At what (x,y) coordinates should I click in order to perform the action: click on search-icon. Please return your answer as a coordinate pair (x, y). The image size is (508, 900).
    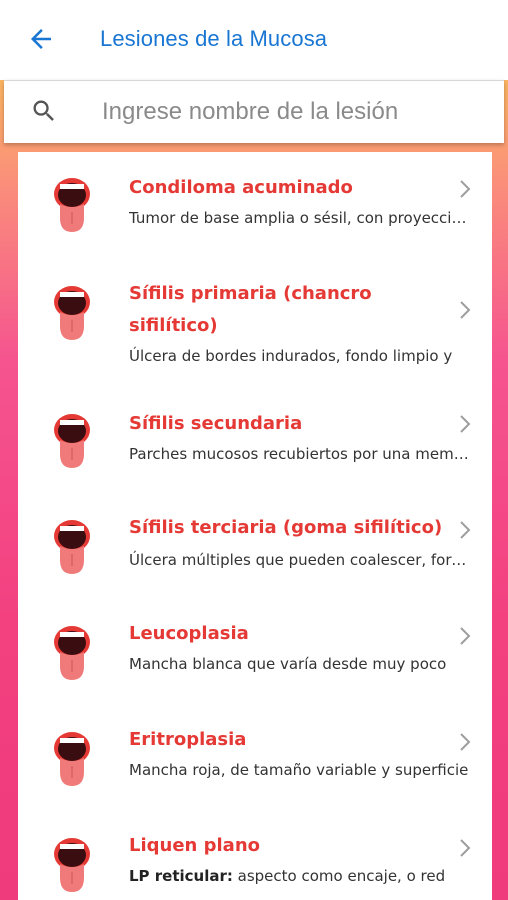
    Looking at the image, I should click on (43, 110).